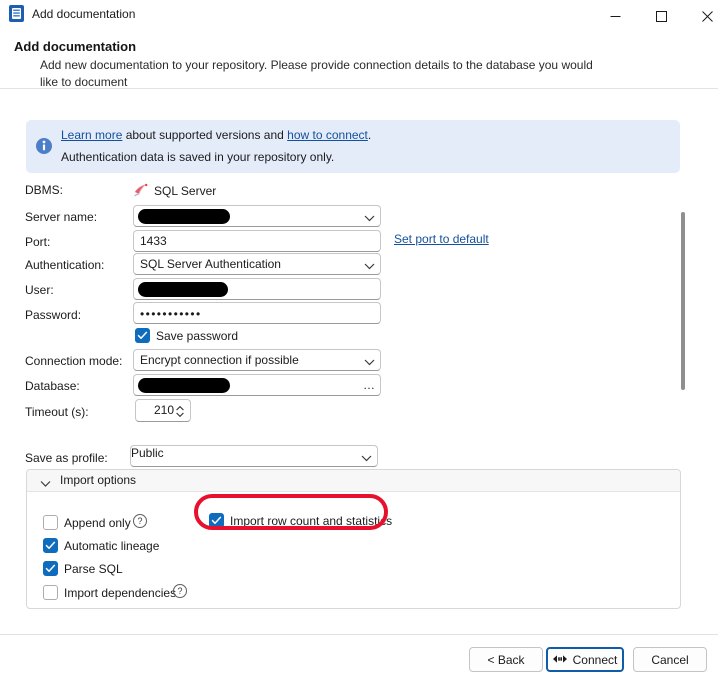 Image resolution: width=718 pixels, height=679 pixels. I want to click on authentication-label: Authentication:, so click(65, 265).